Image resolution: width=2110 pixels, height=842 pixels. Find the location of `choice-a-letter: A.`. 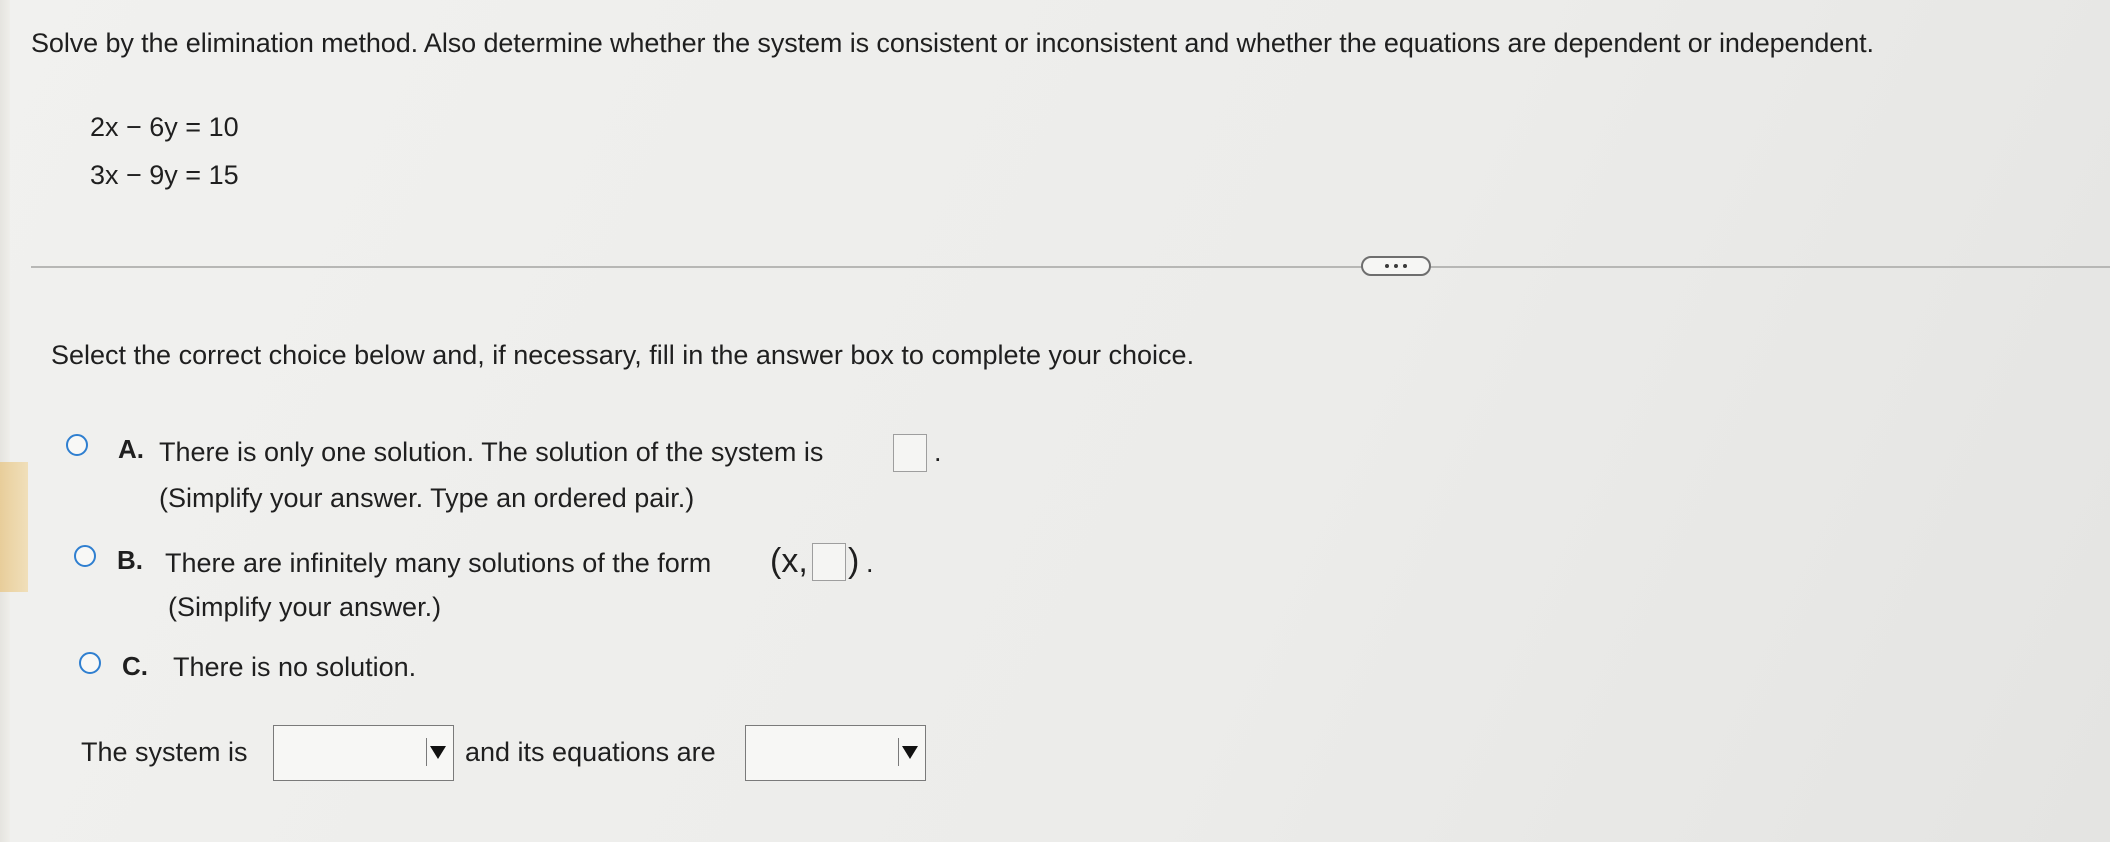

choice-a-letter: A. is located at coordinates (131, 449).